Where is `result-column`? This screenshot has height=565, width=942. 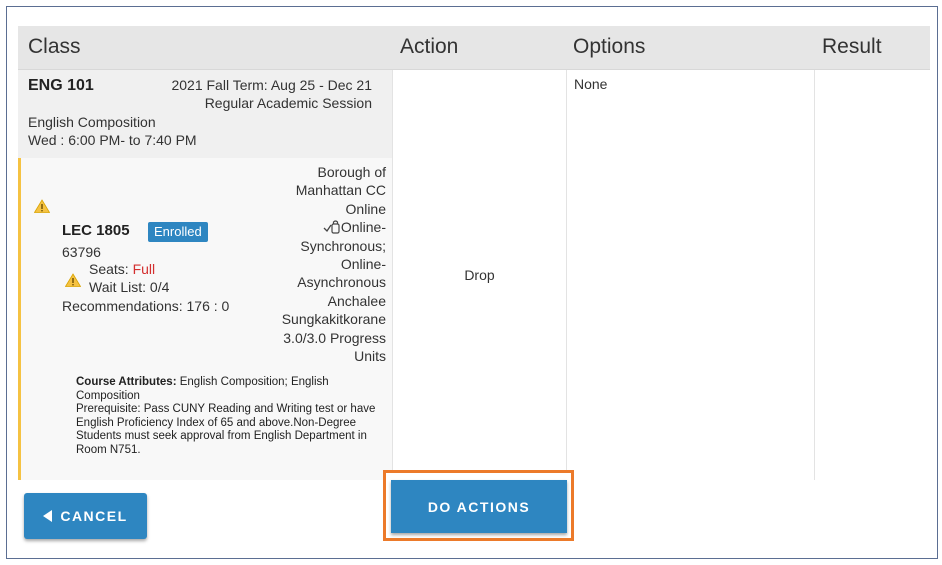
result-column is located at coordinates (872, 275).